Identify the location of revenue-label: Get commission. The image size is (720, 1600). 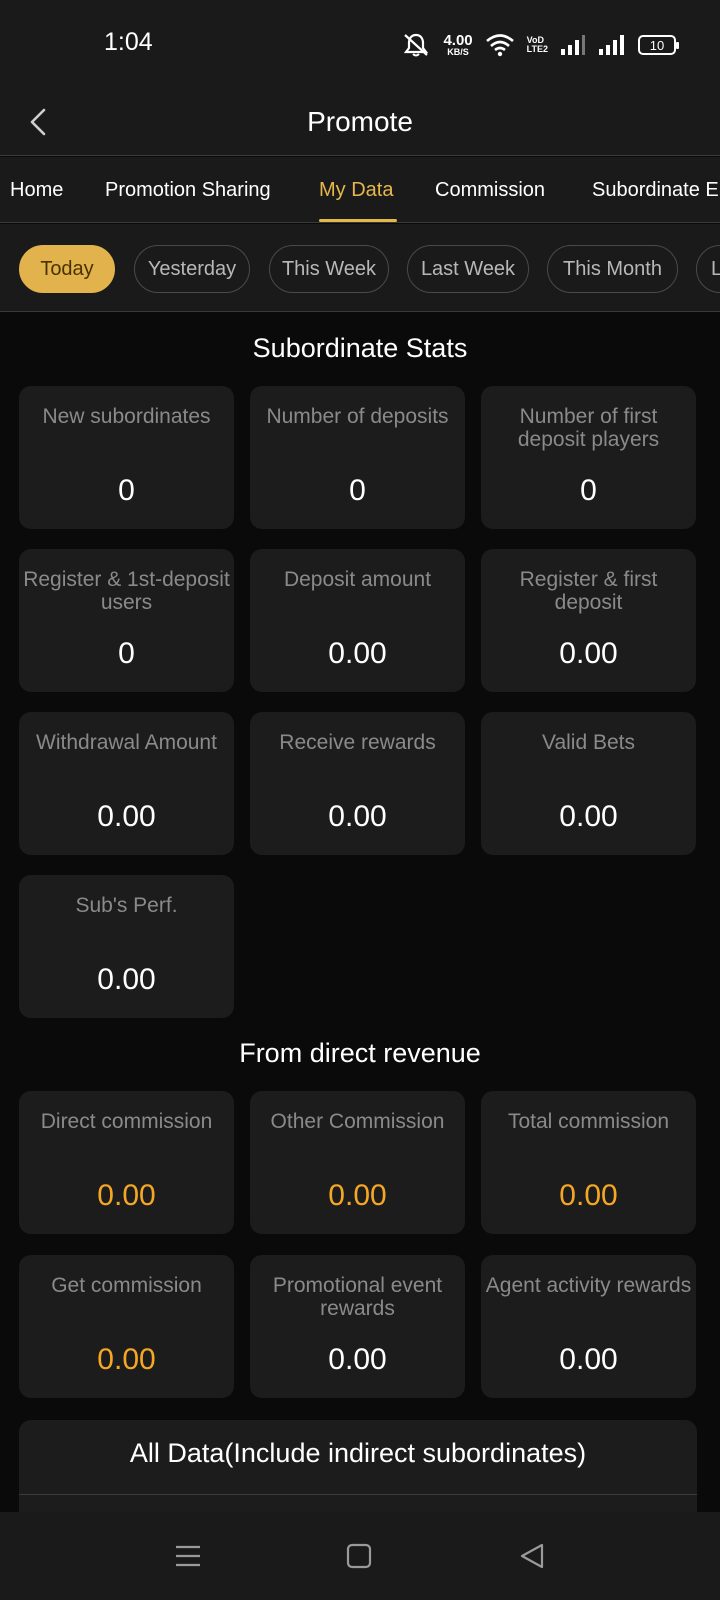
(126, 1285).